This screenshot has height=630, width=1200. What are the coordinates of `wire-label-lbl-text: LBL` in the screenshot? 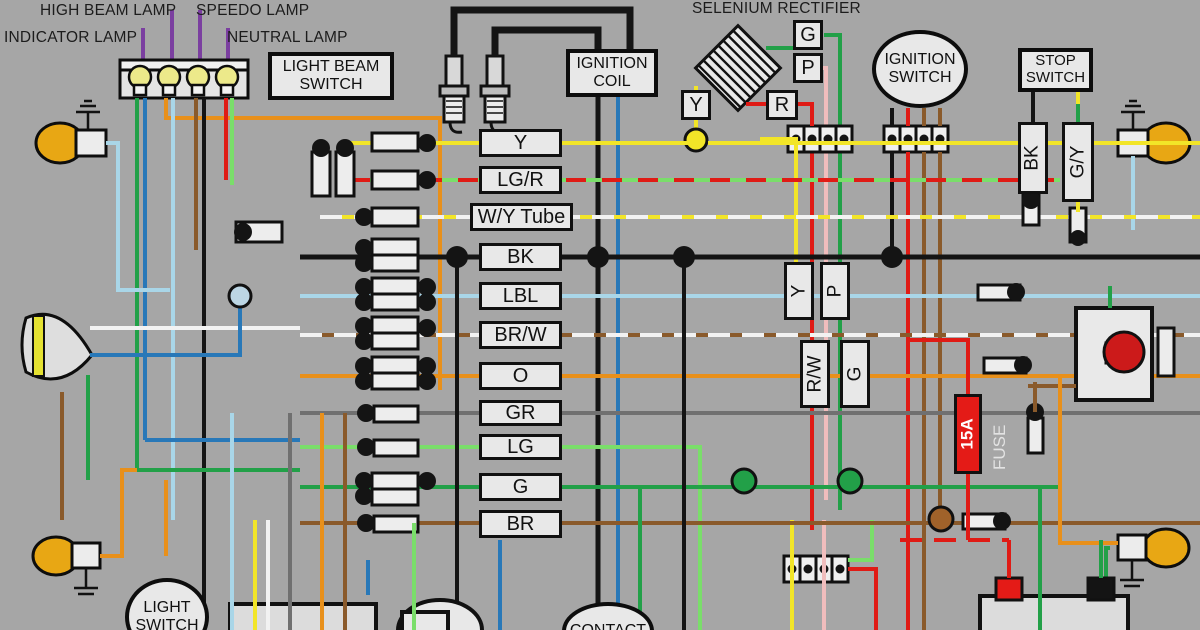 It's located at (520, 296).